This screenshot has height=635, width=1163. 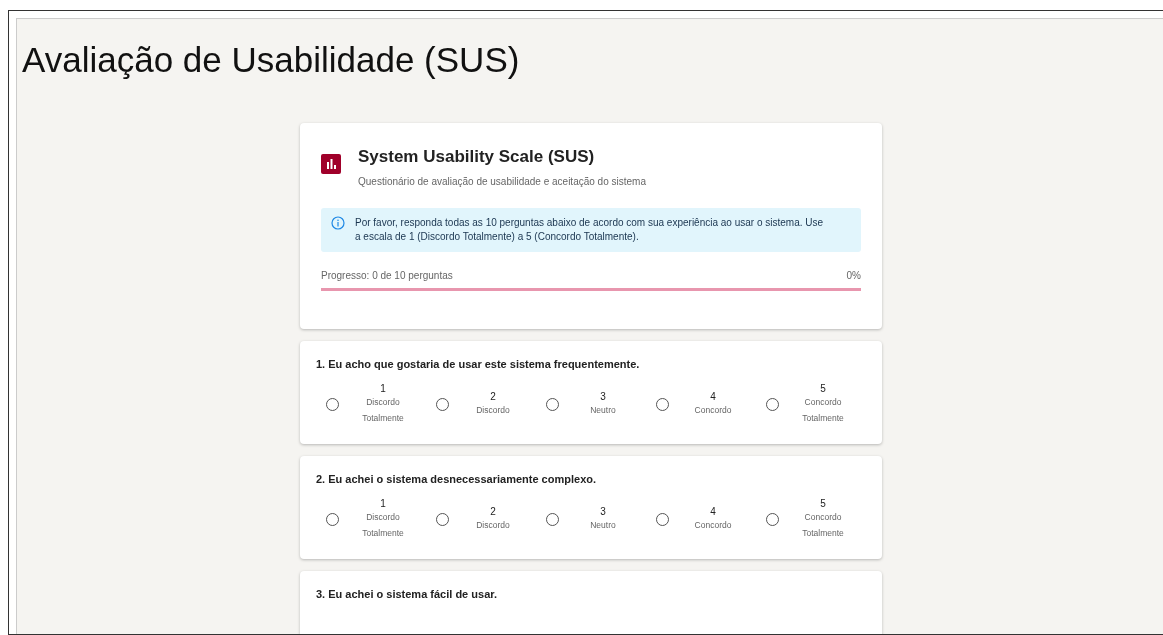 What do you see at coordinates (478, 364) in the screenshot?
I see `question-text: 1. Eu acho que gostaria de usar este sistema frequentemente.` at bounding box center [478, 364].